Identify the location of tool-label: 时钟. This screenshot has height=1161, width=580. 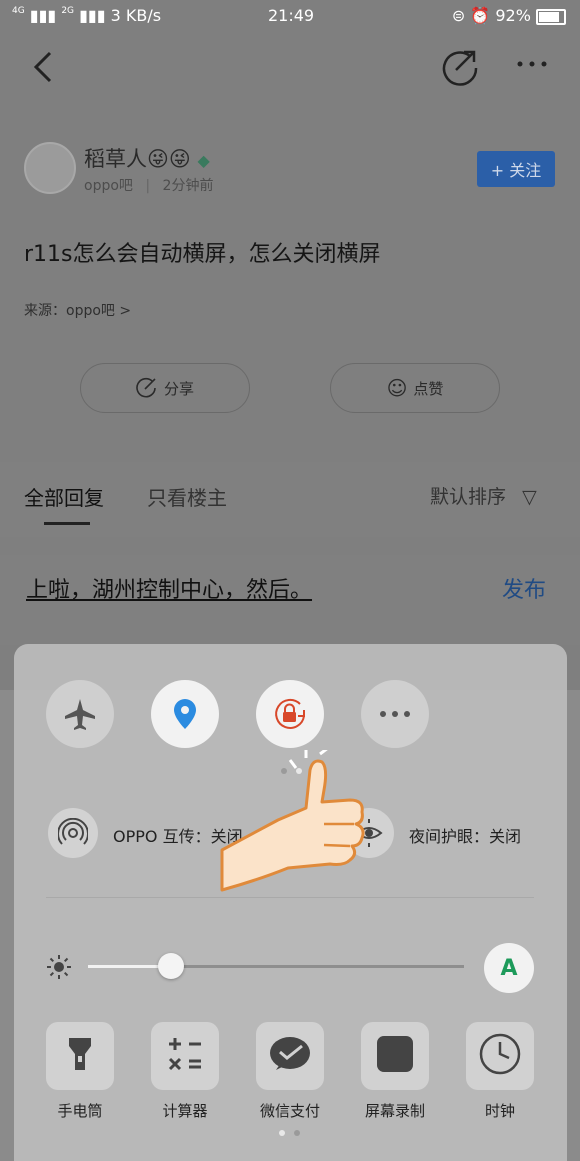
(499, 1111).